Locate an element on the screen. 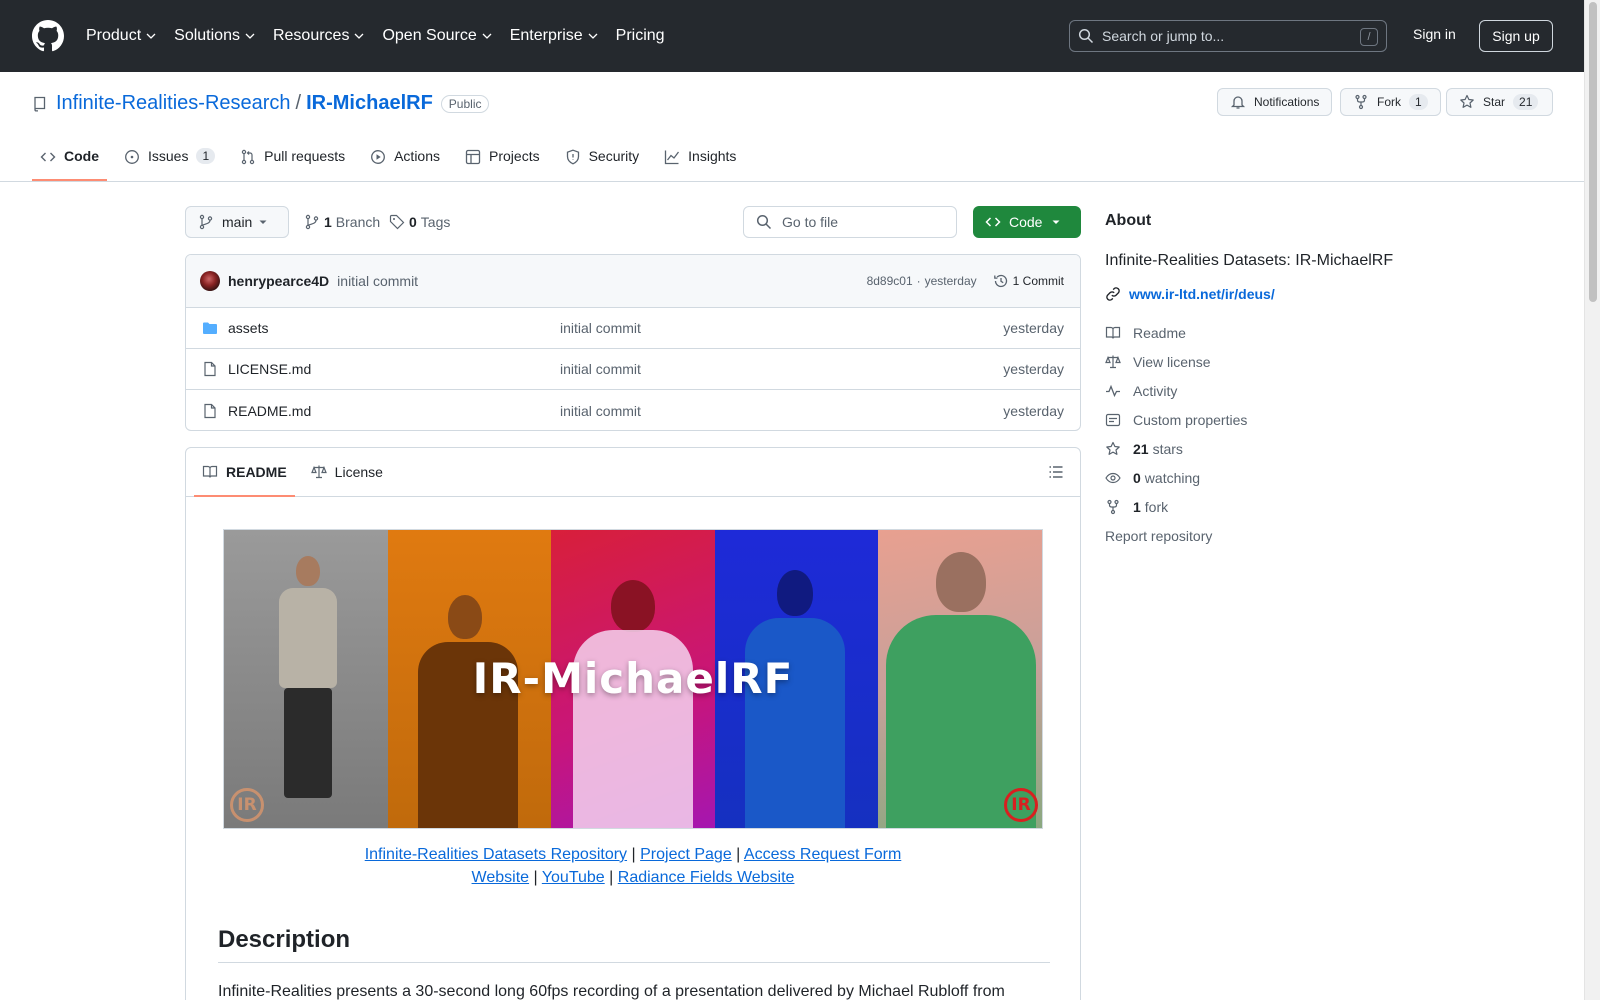  stars-link: 21 stars is located at coordinates (1330, 448).